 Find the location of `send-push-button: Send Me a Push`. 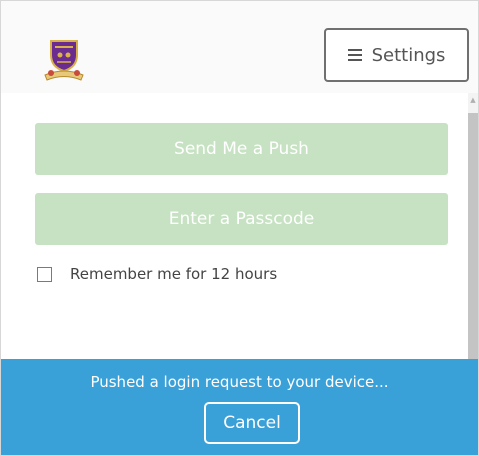

send-push-button: Send Me a Push is located at coordinates (241, 149).